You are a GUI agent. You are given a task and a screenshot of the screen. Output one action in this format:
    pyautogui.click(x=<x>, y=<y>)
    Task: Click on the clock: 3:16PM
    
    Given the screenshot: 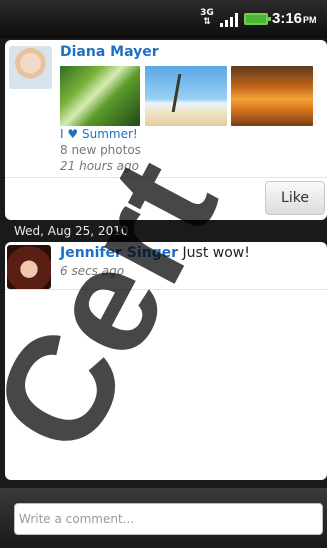 What is the action you would take?
    pyautogui.click(x=294, y=18)
    